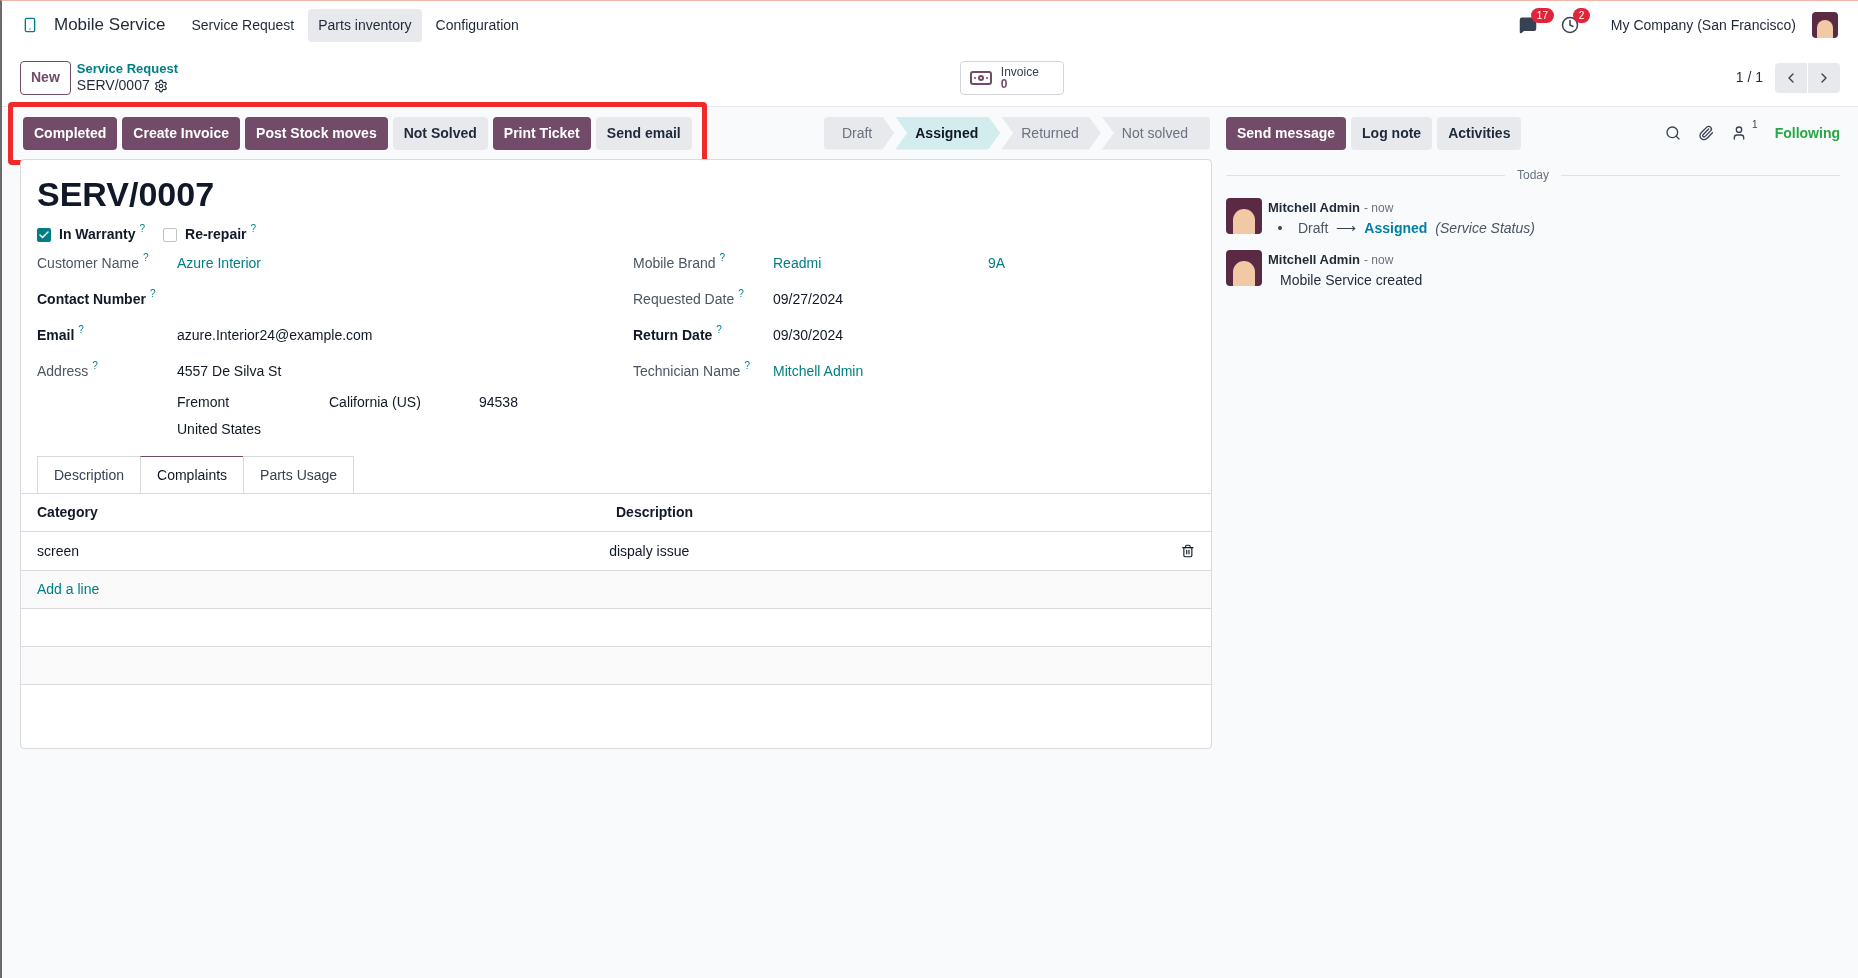  I want to click on delete-icon, so click(1188, 551).